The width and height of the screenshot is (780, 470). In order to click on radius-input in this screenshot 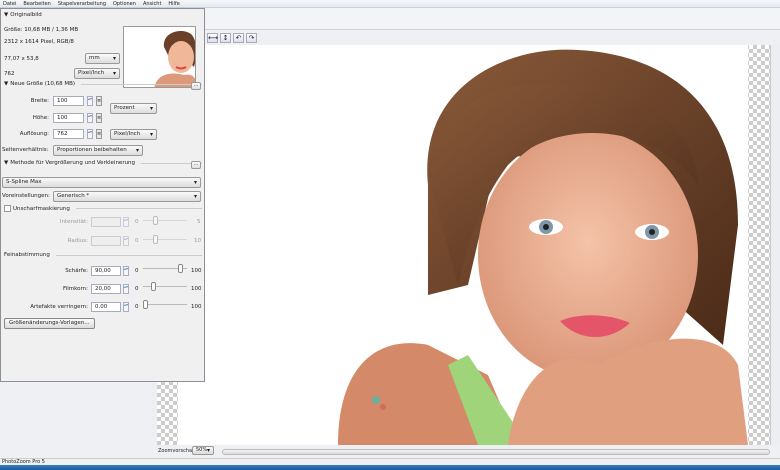, I will do `click(106, 241)`.